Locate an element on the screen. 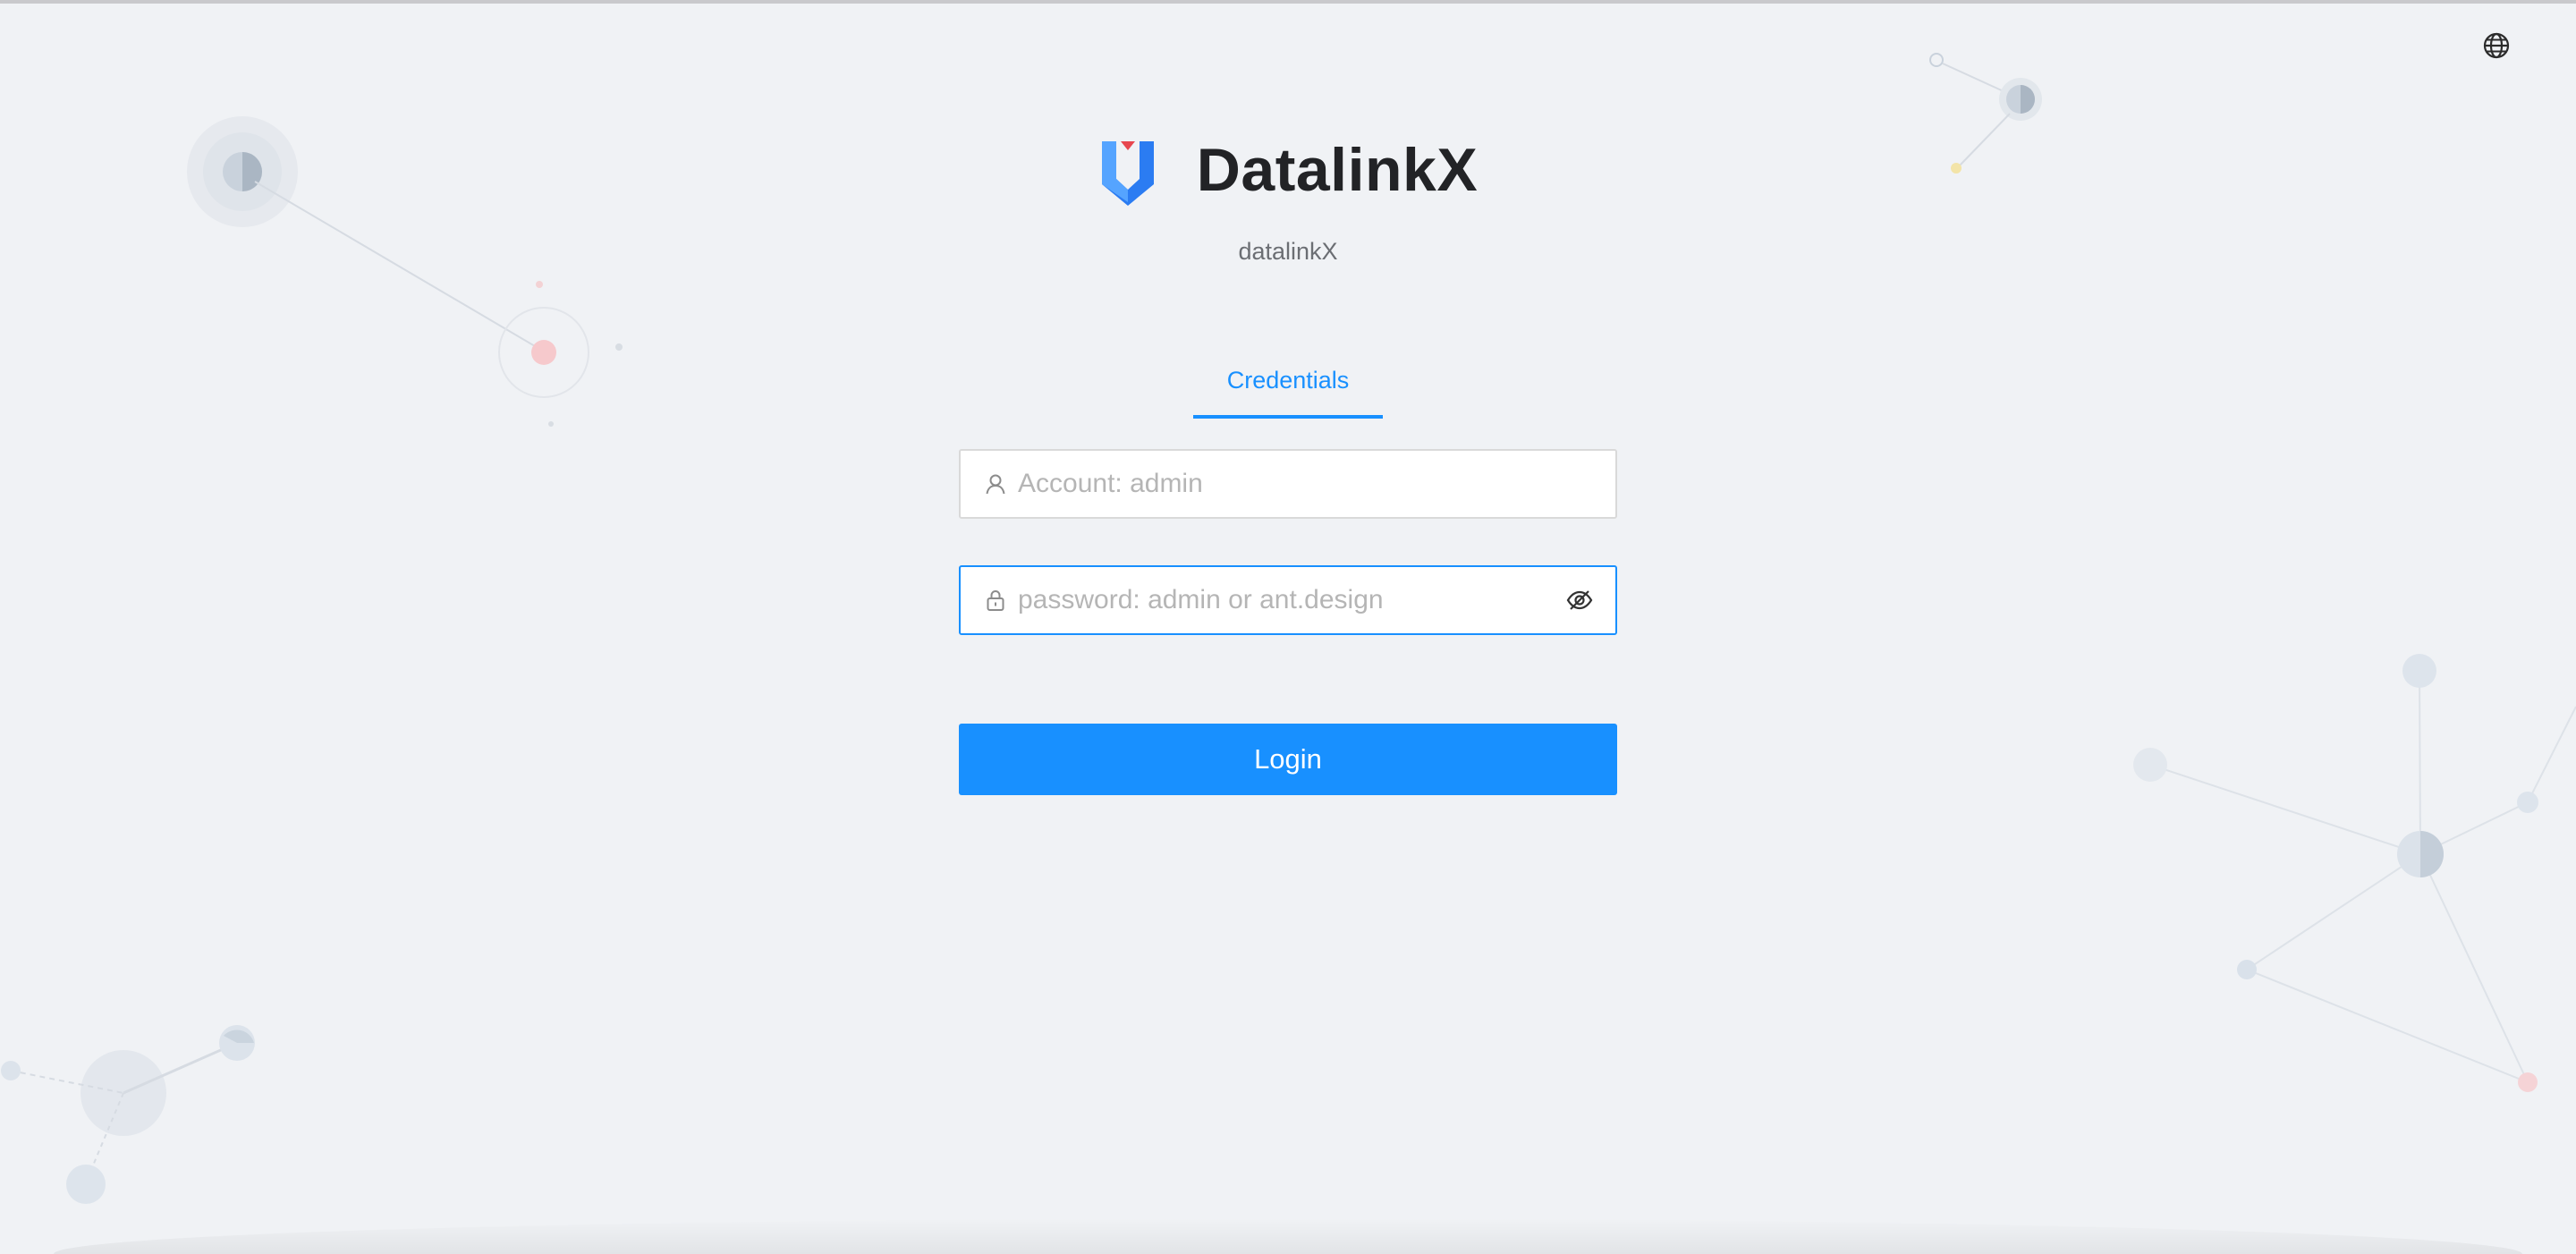  password-field is located at coordinates (1288, 600).